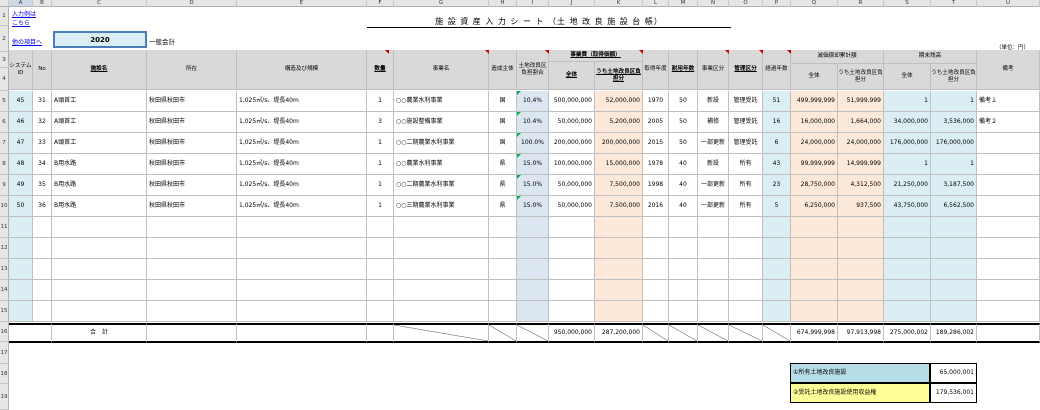 Image resolution: width=1040 pixels, height=410 pixels. Describe the element at coordinates (99, 185) in the screenshot. I see `cell-name: B用水路` at that location.